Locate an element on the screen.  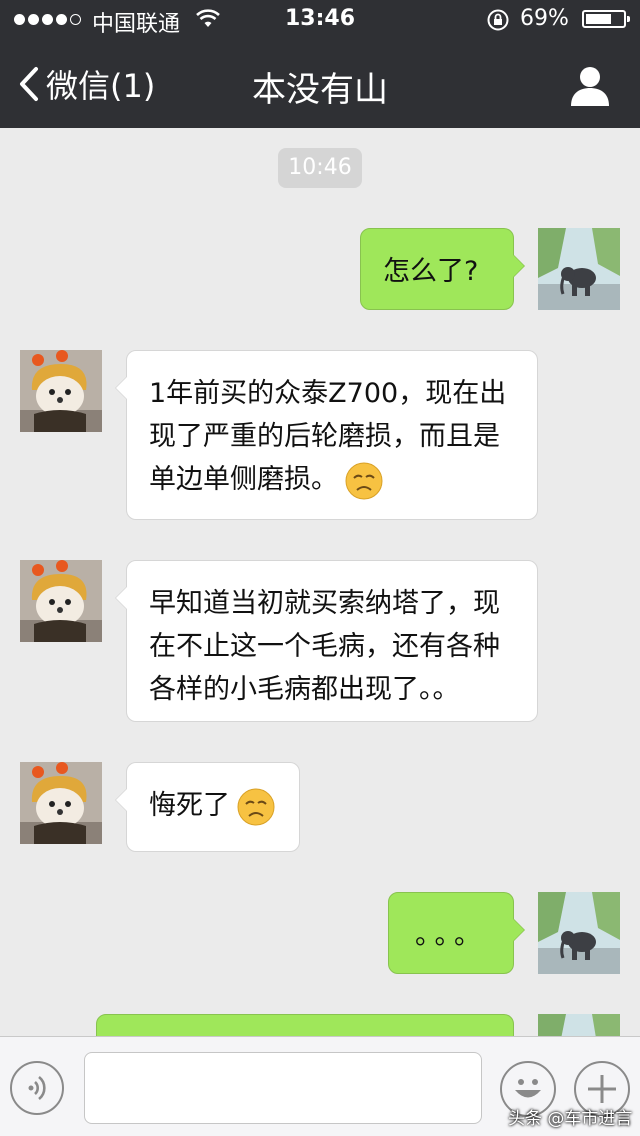
outgoing-message-bubble: 。。。 is located at coordinates (456, 933).